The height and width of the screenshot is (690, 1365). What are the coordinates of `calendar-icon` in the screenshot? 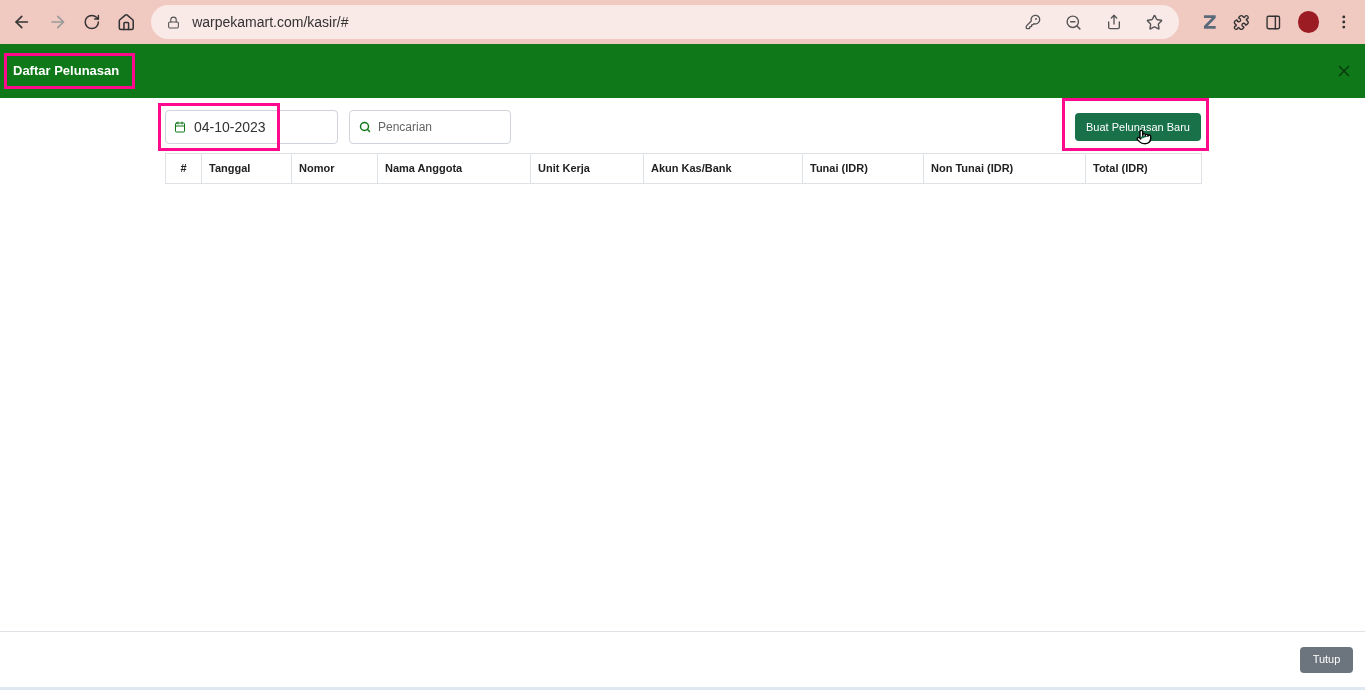 It's located at (180, 127).